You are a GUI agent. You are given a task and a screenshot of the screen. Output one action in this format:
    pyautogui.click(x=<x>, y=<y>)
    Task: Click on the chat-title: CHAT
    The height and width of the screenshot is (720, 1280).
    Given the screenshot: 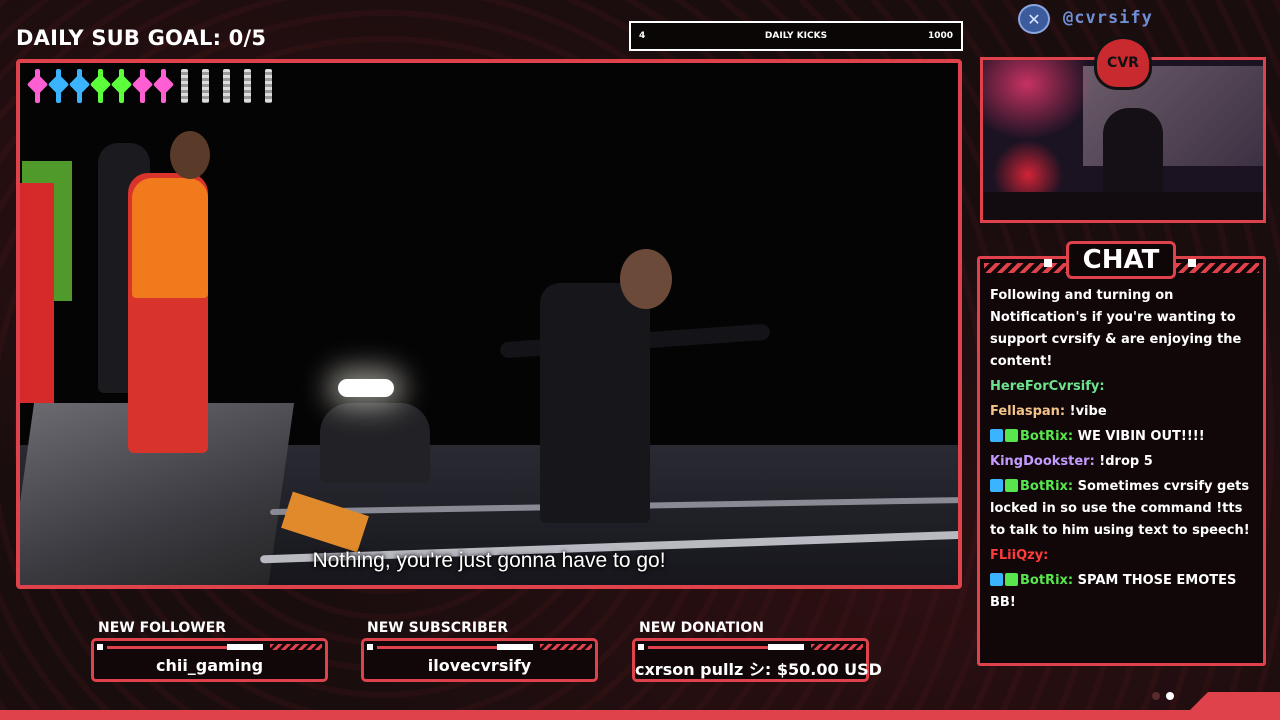 What is the action you would take?
    pyautogui.click(x=1121, y=260)
    